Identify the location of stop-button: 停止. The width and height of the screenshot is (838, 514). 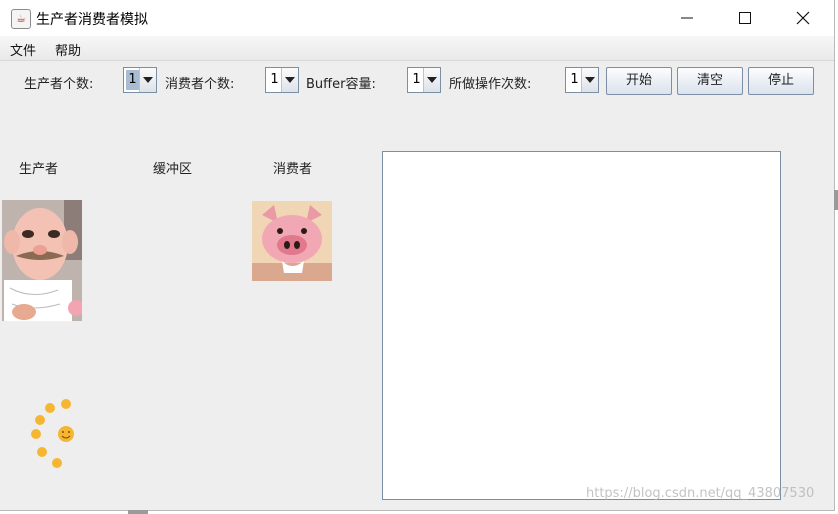
(781, 81).